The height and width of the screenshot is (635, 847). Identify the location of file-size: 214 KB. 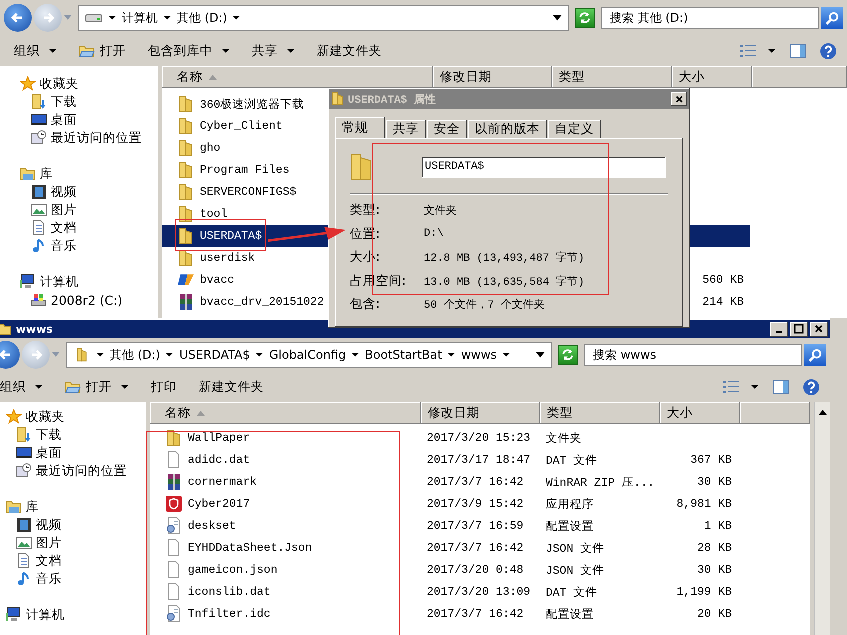
(723, 302).